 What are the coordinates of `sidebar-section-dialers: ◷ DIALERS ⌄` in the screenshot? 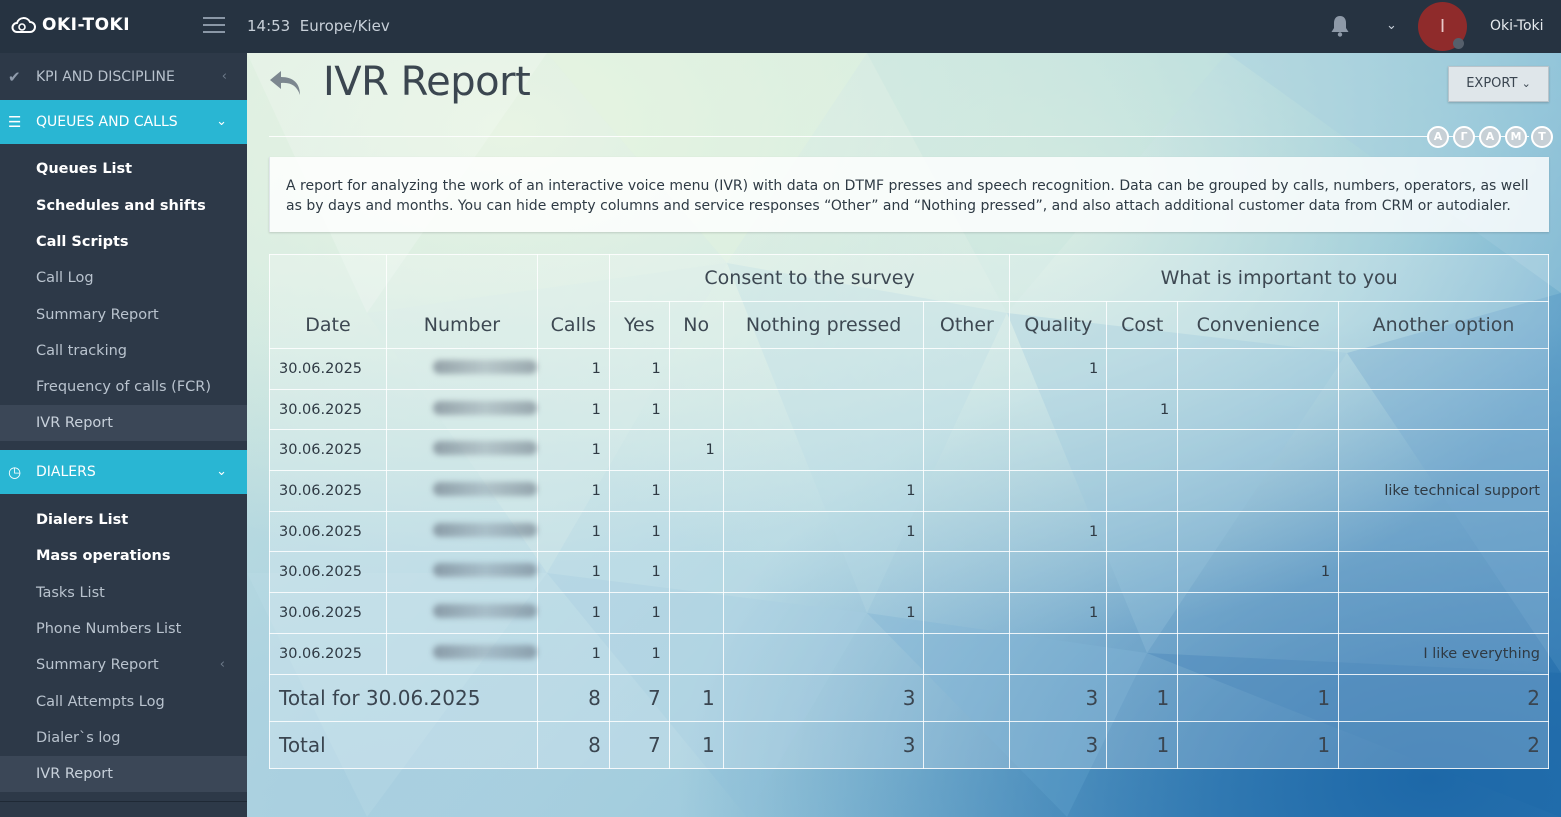 It's located at (123, 472).